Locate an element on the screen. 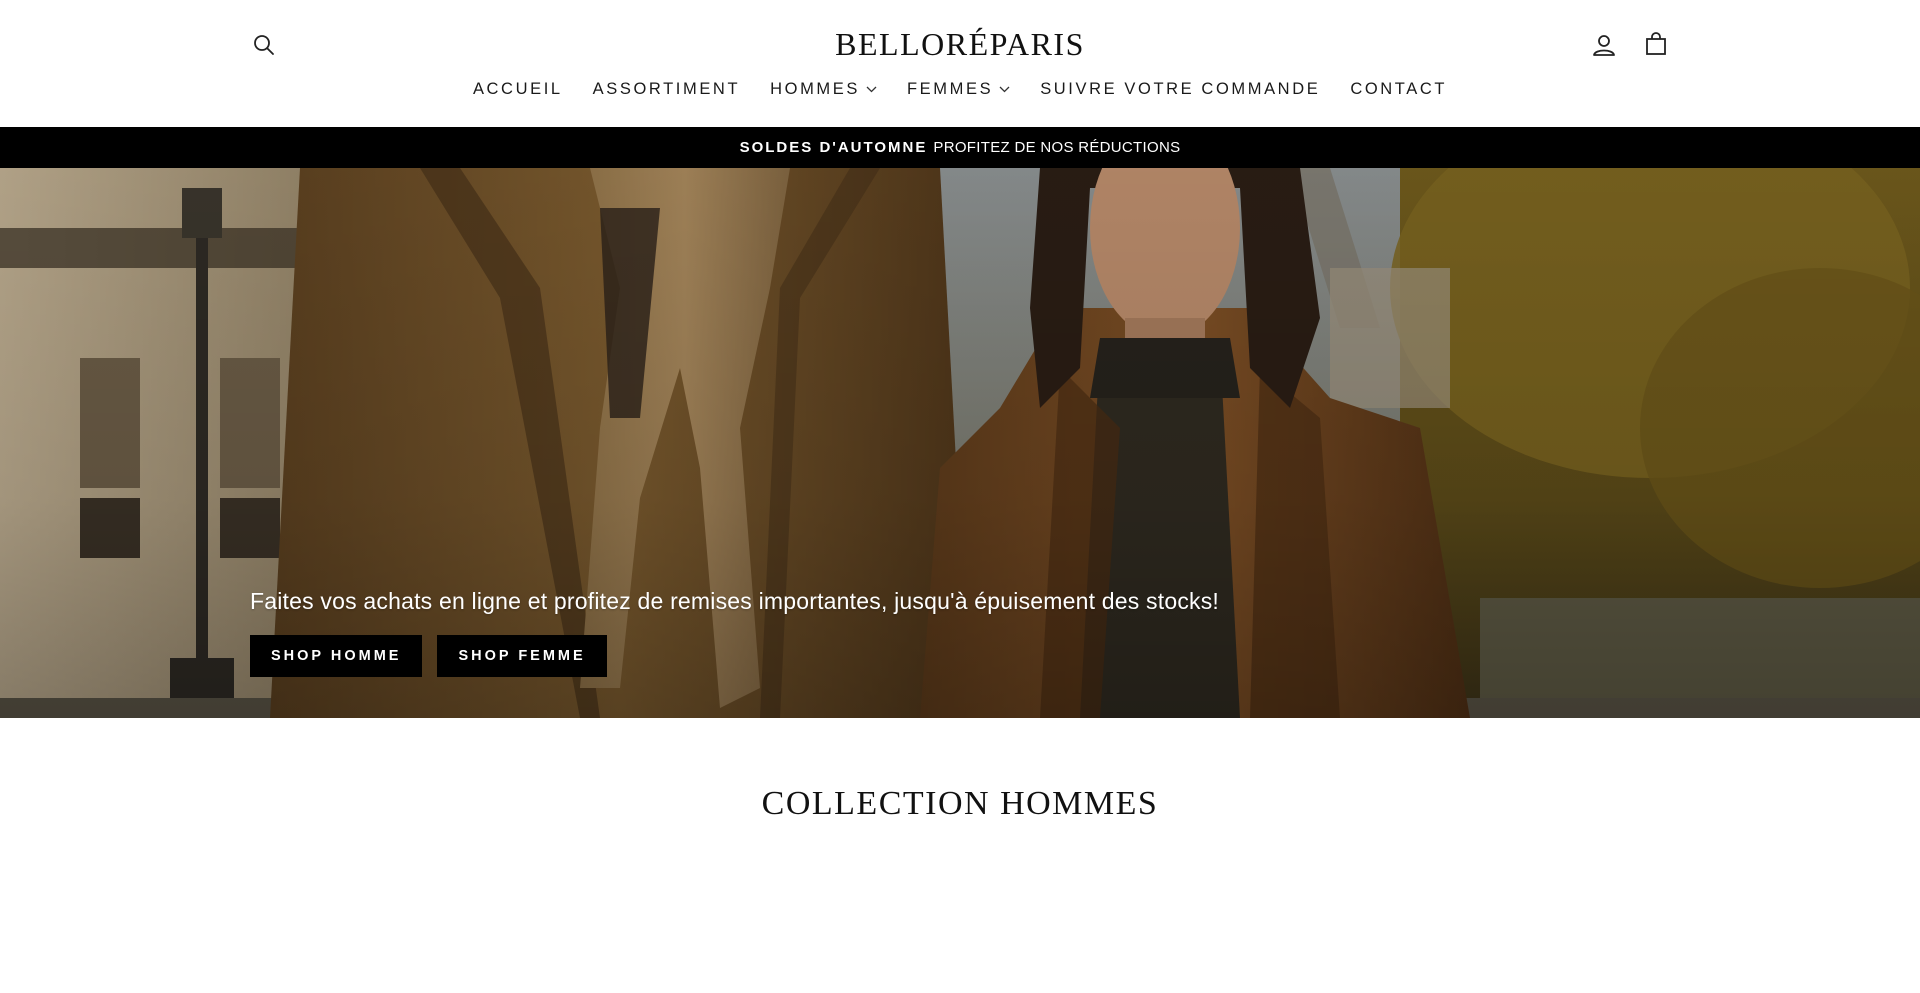 This screenshot has width=1920, height=993. shop-homme-button: SHOP HOMME is located at coordinates (336, 656).